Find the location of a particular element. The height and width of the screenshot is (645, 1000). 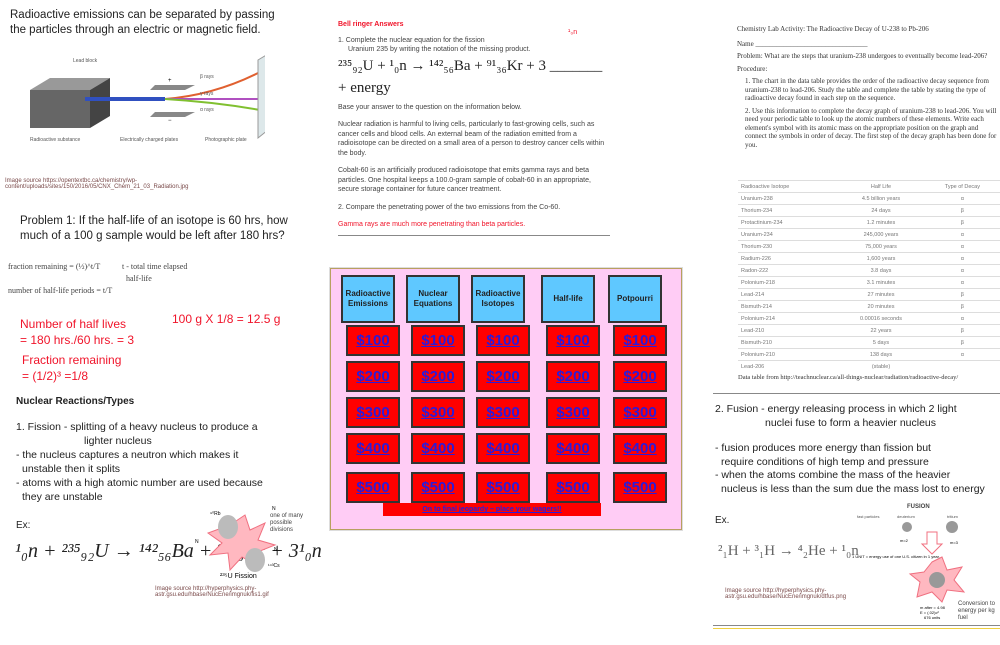

table-row: Polonium-214 0.00016 seconds α is located at coordinates (869, 318).